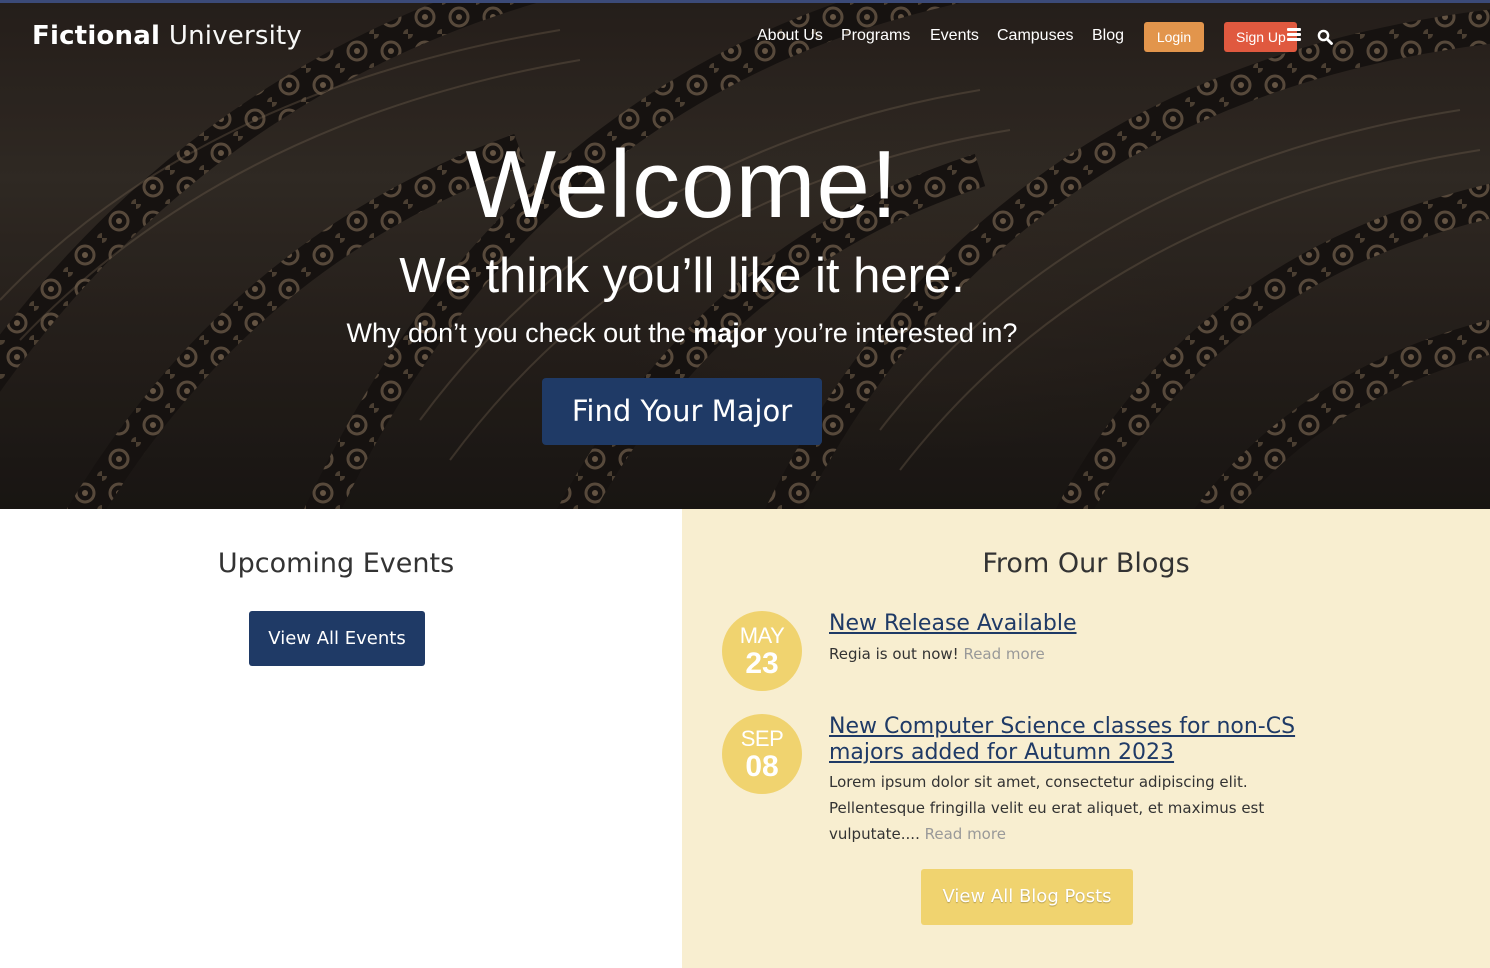 This screenshot has height=968, width=1490. Describe the element at coordinates (1079, 654) in the screenshot. I see `post-excerpt: Regia is out now! Read more` at that location.